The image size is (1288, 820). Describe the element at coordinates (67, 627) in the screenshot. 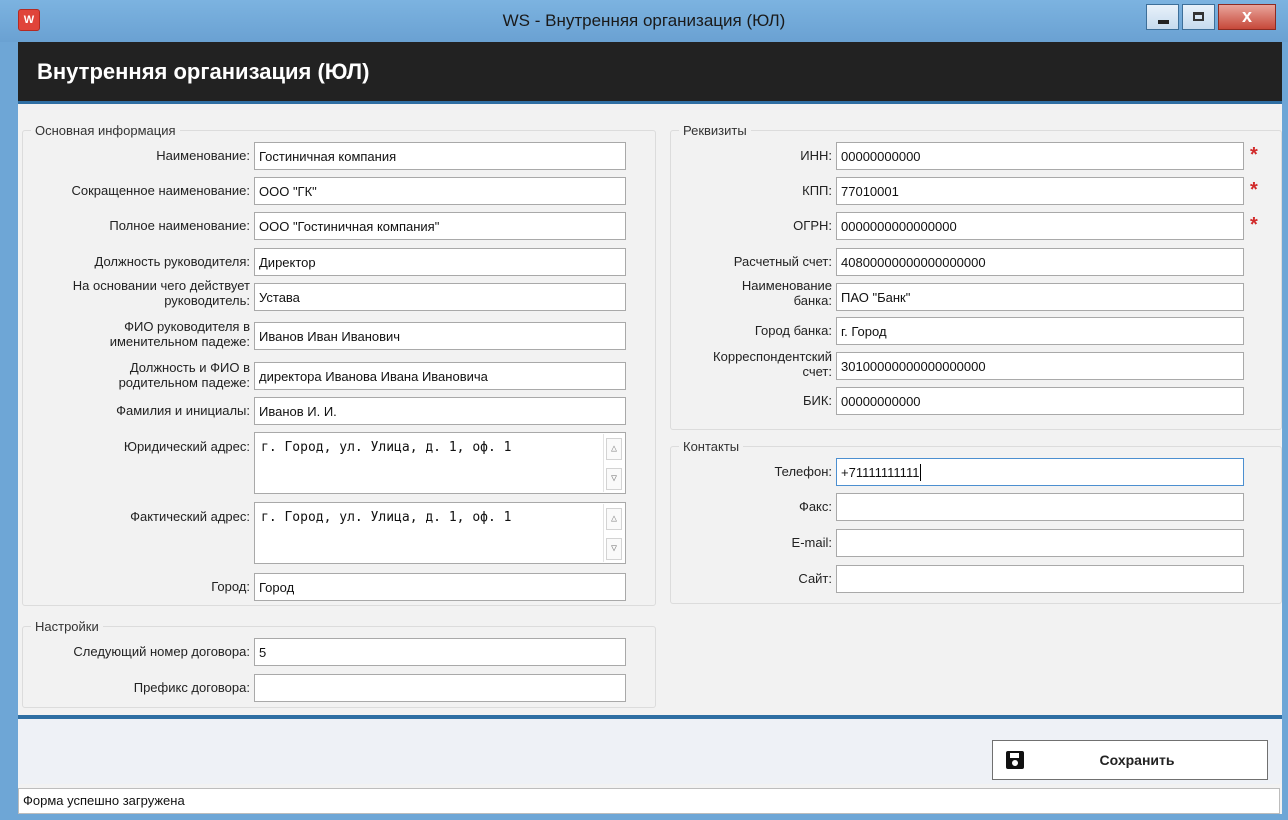

I see `group-title-settings: Настройки` at that location.